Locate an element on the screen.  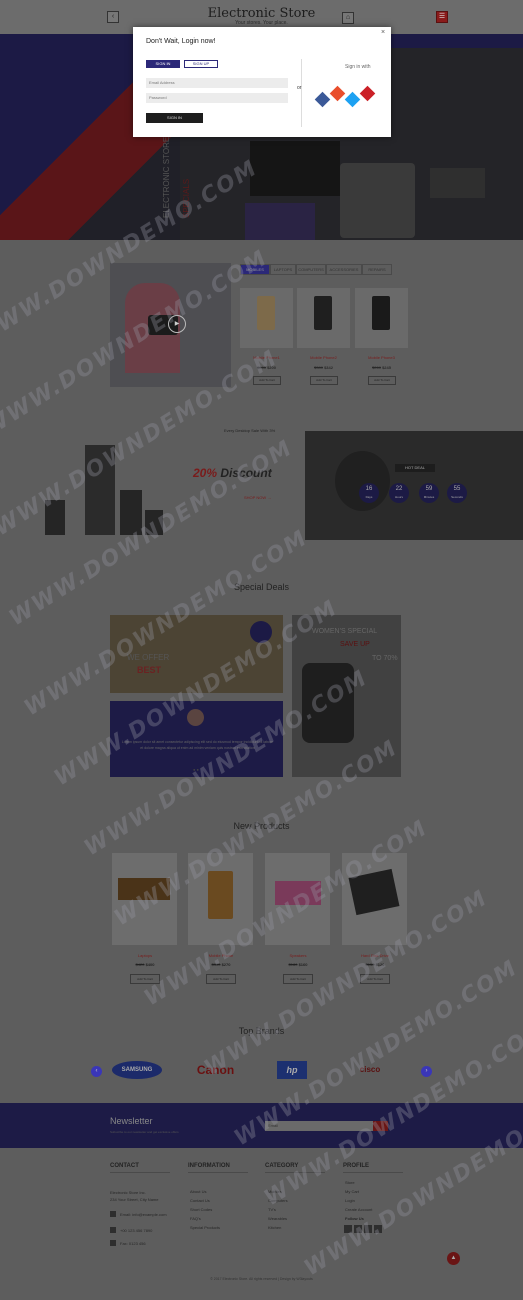
cart-icon: ⌂ is located at coordinates (348, 18).